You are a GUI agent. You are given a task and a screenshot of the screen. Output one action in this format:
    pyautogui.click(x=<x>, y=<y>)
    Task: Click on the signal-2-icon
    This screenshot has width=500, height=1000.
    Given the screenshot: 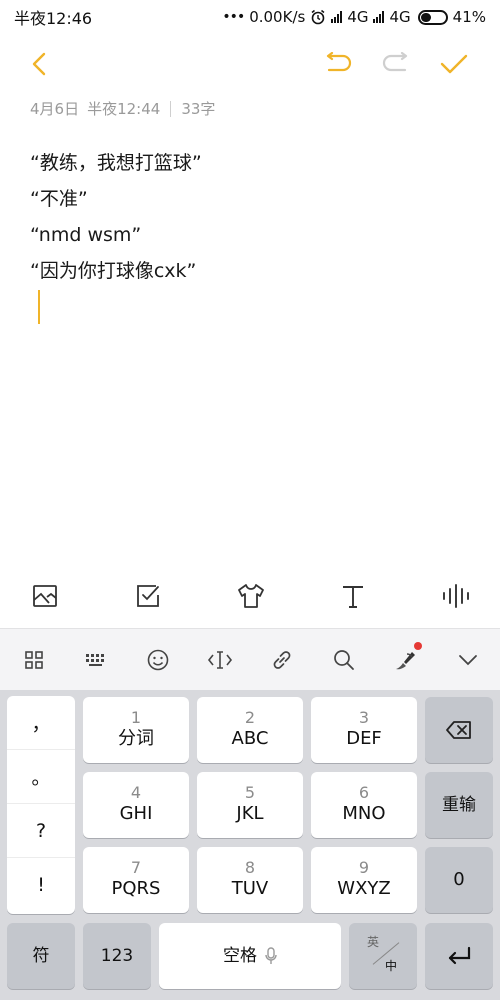 What is the action you would take?
    pyautogui.click(x=379, y=17)
    